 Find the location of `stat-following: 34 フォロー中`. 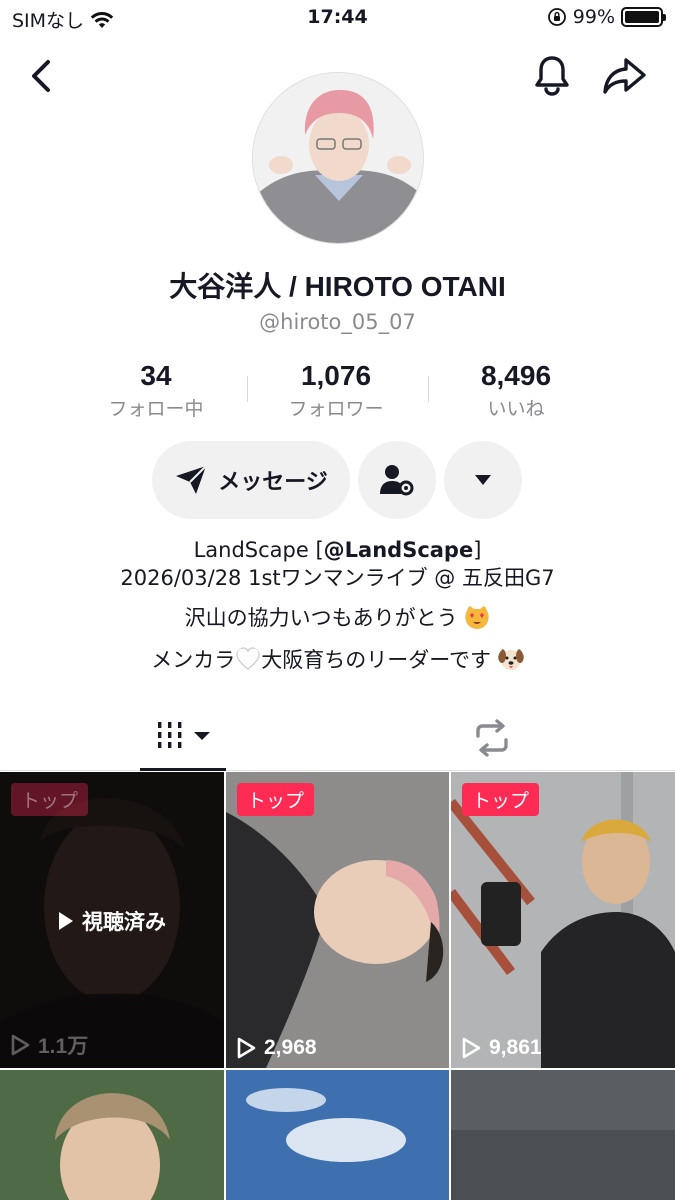

stat-following: 34 フォロー中 is located at coordinates (156, 390).